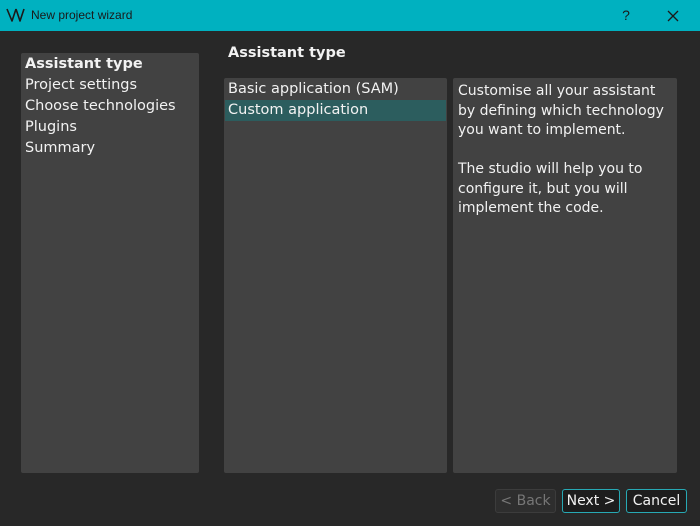 This screenshot has height=526, width=700. What do you see at coordinates (525, 501) in the screenshot?
I see `back-button: < Back` at bounding box center [525, 501].